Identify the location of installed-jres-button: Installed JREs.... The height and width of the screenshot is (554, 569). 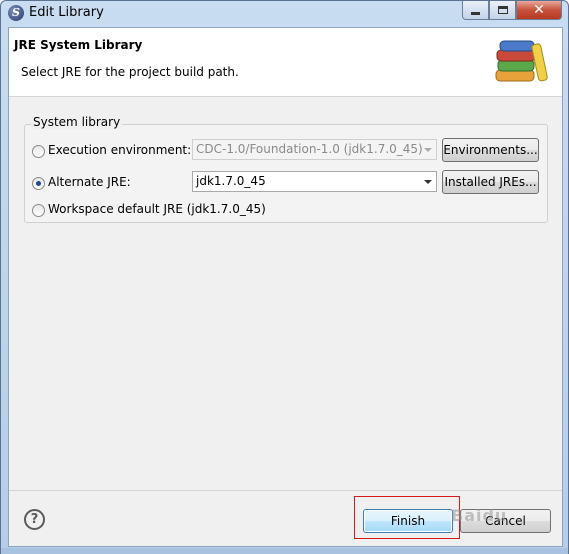
(490, 182).